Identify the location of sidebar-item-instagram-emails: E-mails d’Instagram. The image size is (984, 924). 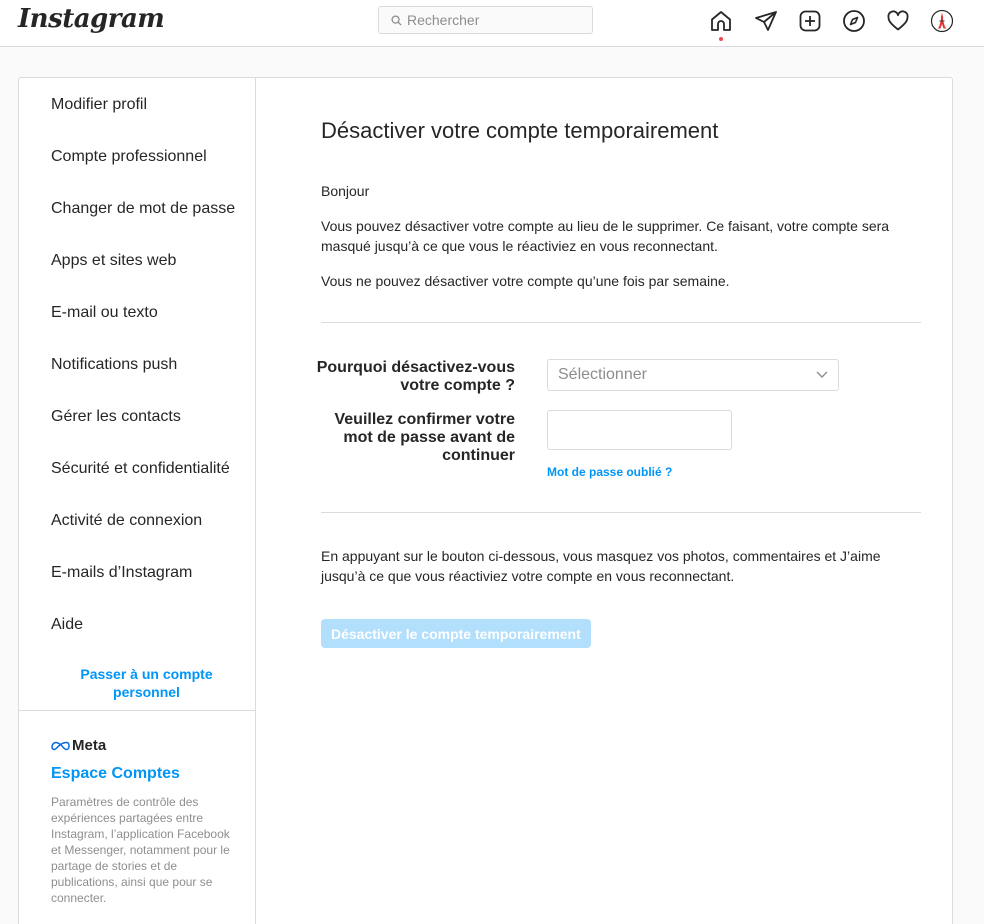
(121, 573).